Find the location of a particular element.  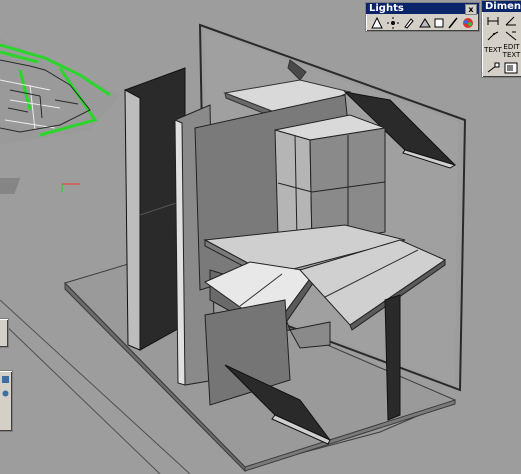

selection-marker is located at coordinates (10, 186).